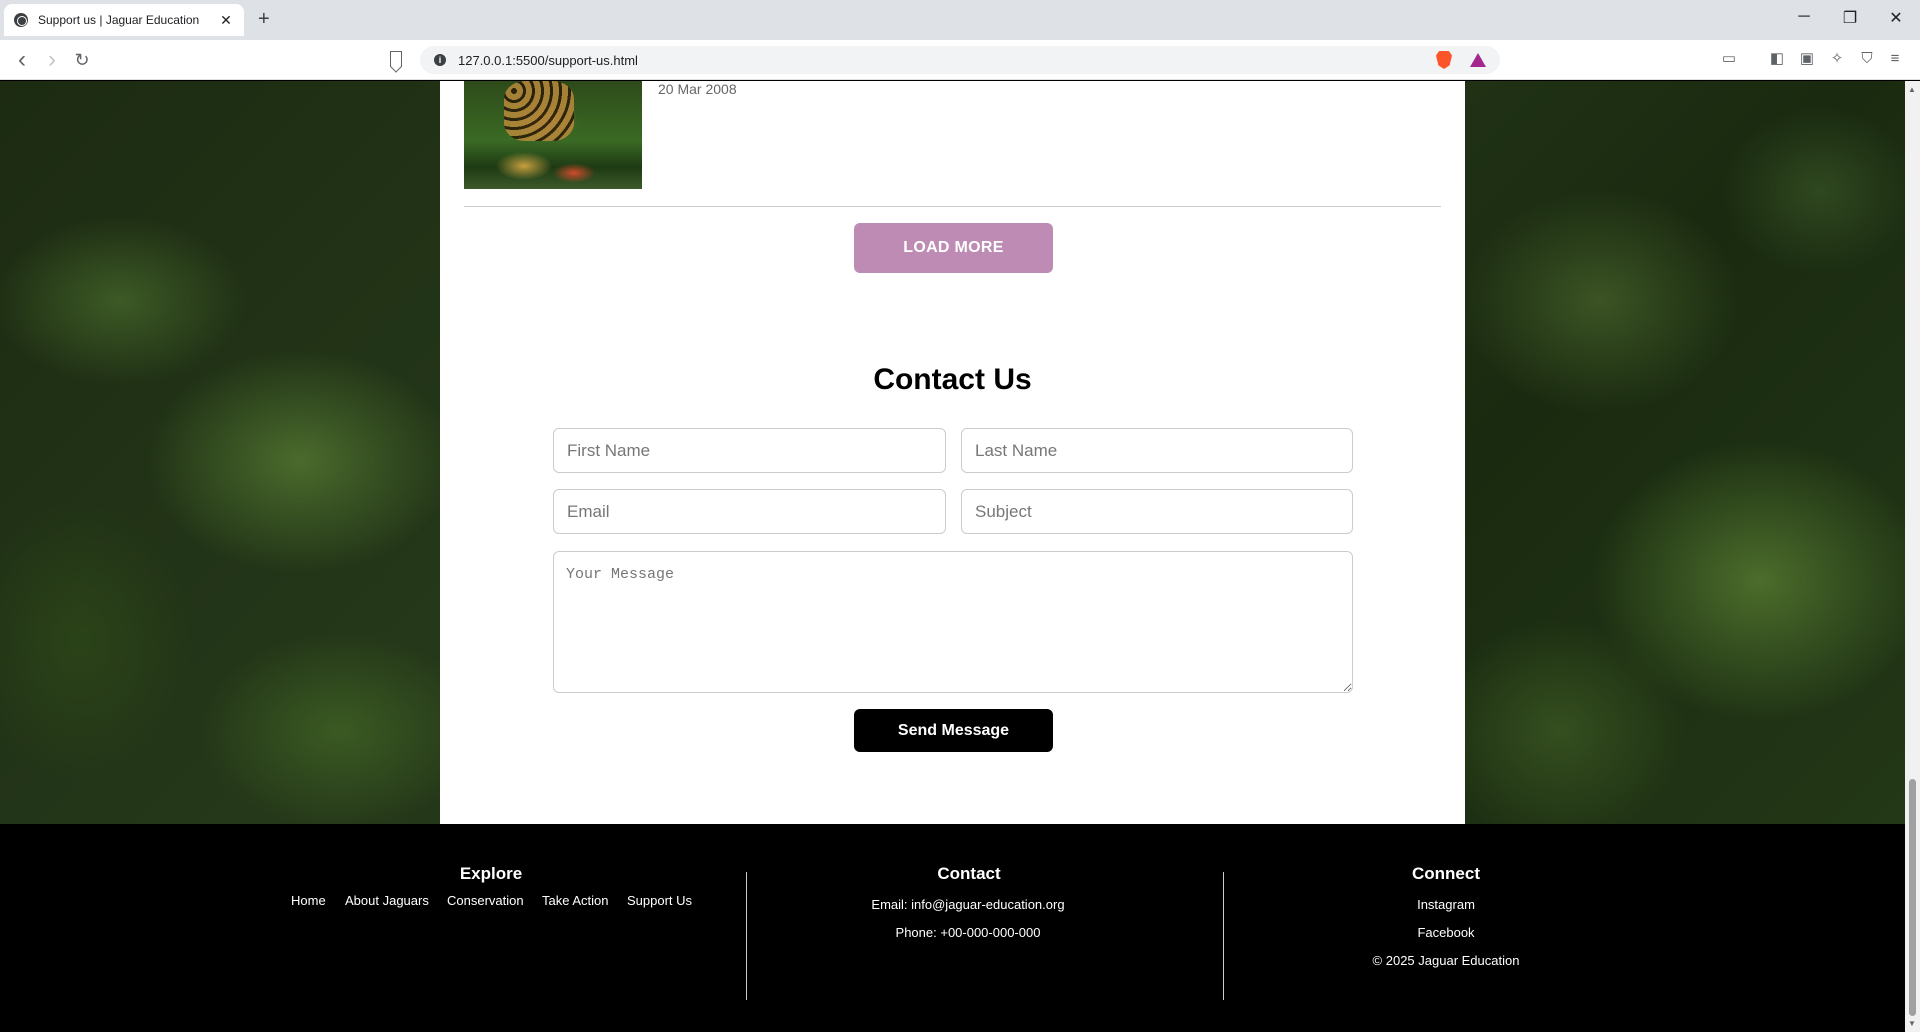  What do you see at coordinates (952, 379) in the screenshot?
I see `contact-title: Contact Us` at bounding box center [952, 379].